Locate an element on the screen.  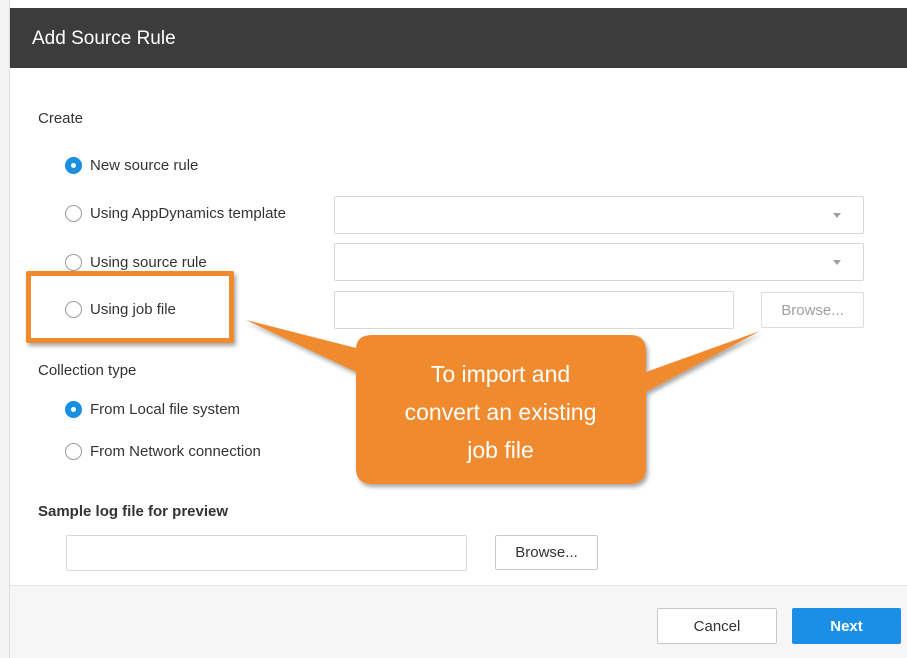
sample-log-label: Sample log file for preview is located at coordinates (133, 511).